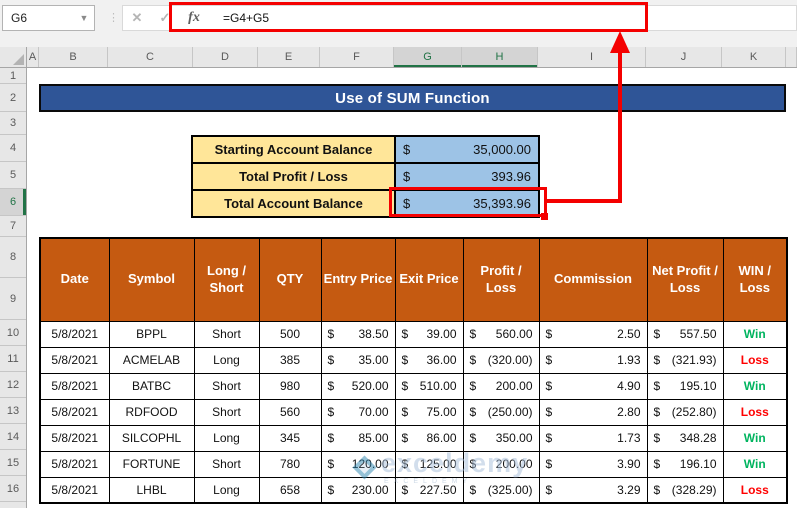 The width and height of the screenshot is (797, 508). What do you see at coordinates (593, 279) in the screenshot?
I see `trades-header-7: Commission` at bounding box center [593, 279].